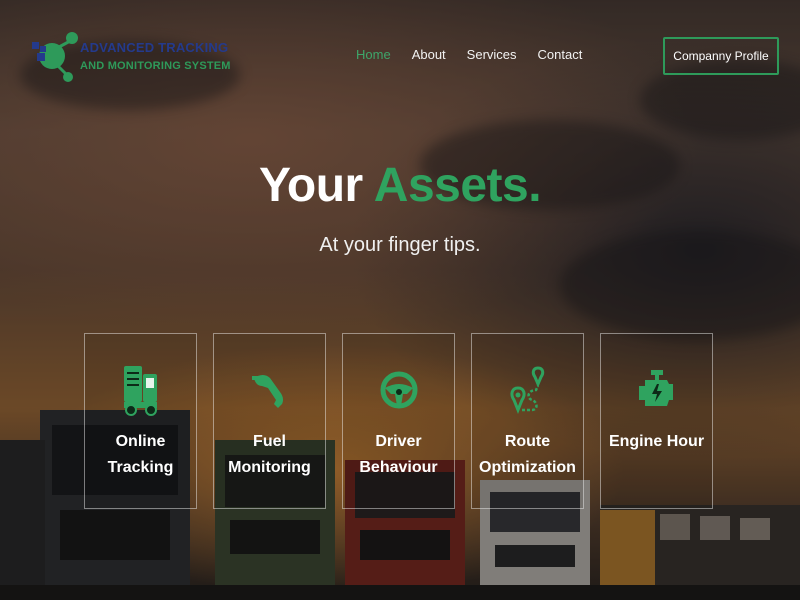  I want to click on logo-line-1: ADVANCED TRACKING, so click(154, 47).